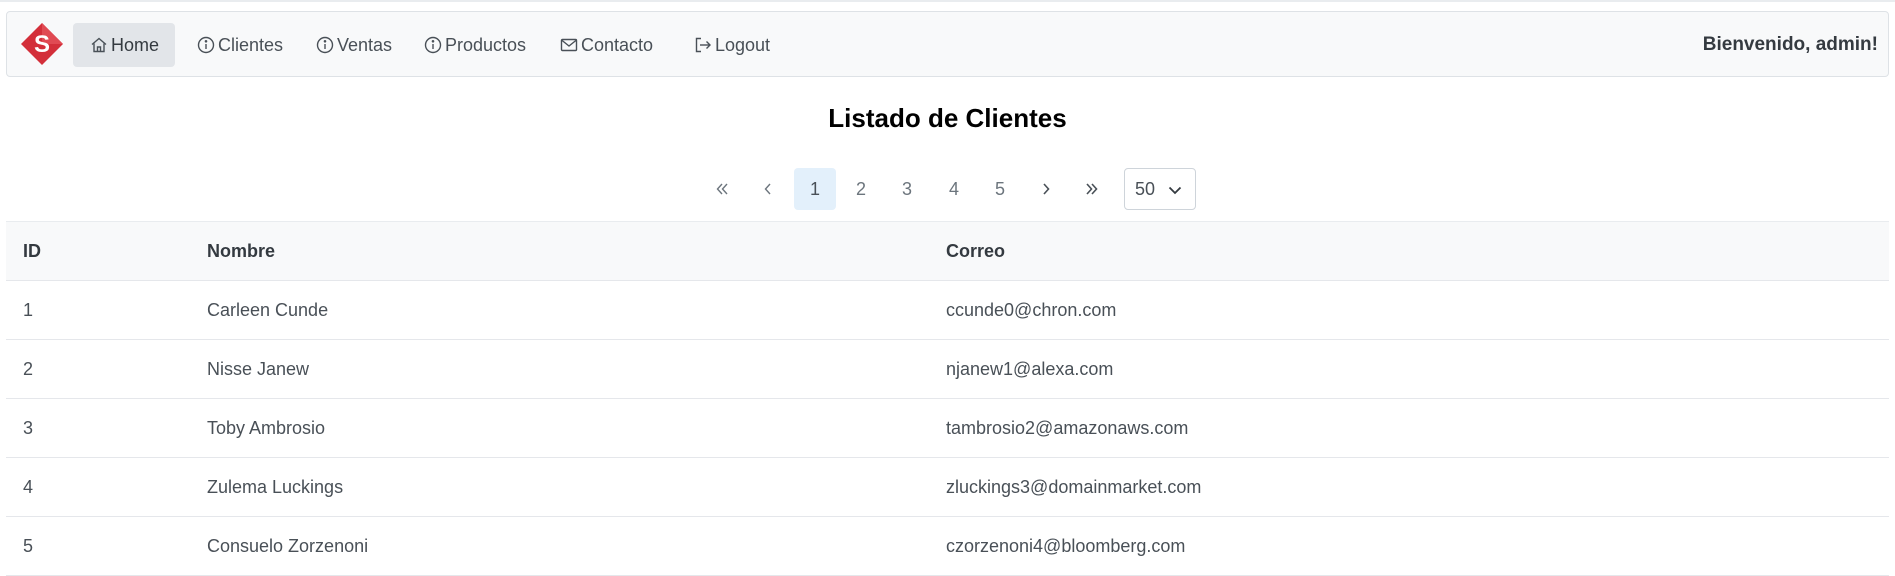  I want to click on chevron-right-icon, so click(1046, 189).